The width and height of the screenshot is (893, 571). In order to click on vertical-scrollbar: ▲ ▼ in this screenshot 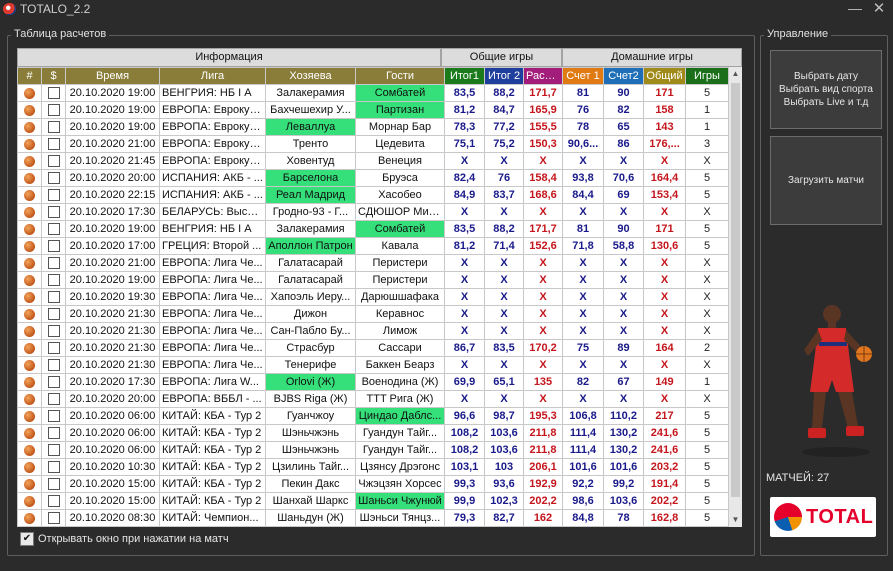, I will do `click(735, 297)`.